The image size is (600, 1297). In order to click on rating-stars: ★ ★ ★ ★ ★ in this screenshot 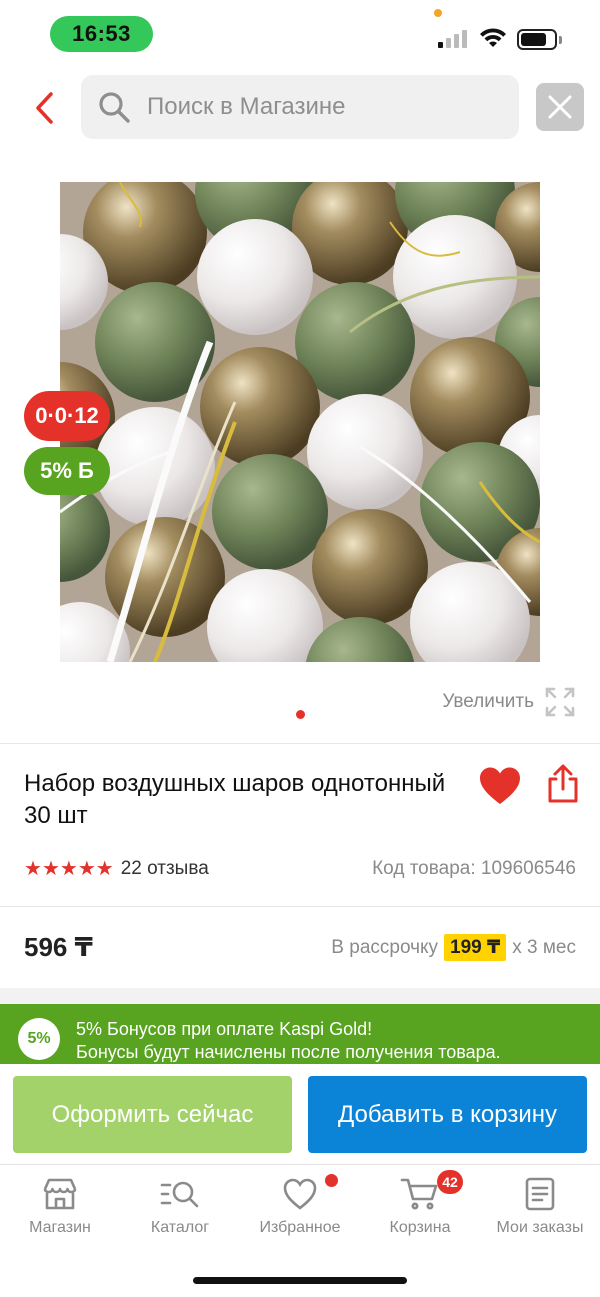, I will do `click(69, 868)`.